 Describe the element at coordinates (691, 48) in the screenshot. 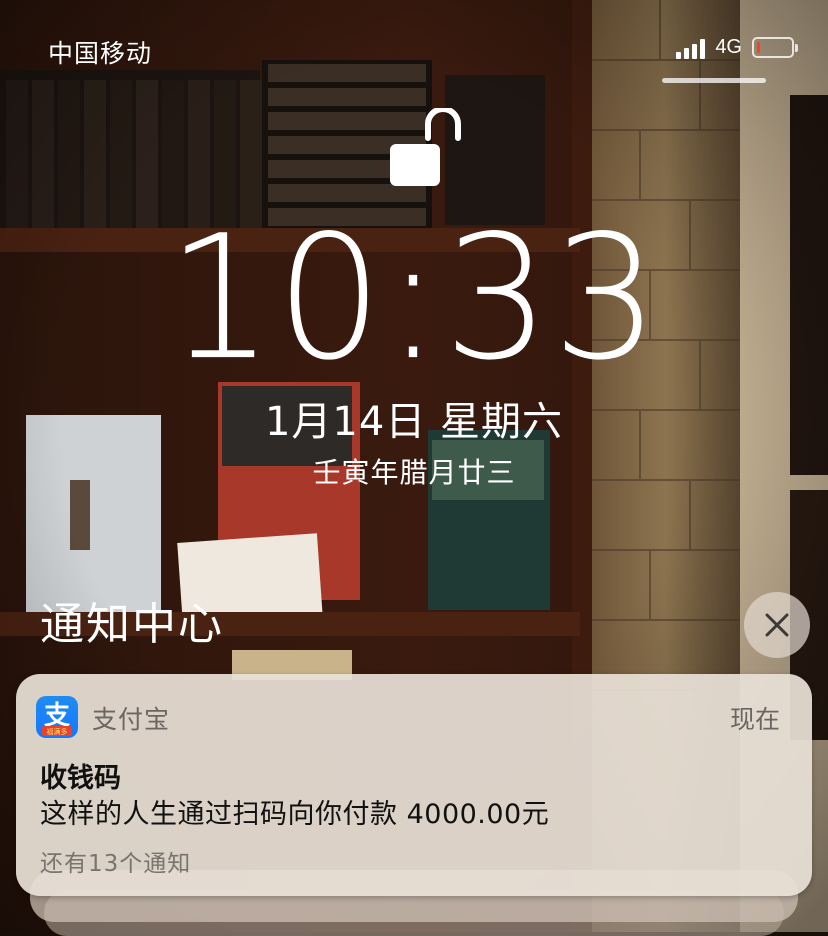

I see `signal-strength-icon` at that location.